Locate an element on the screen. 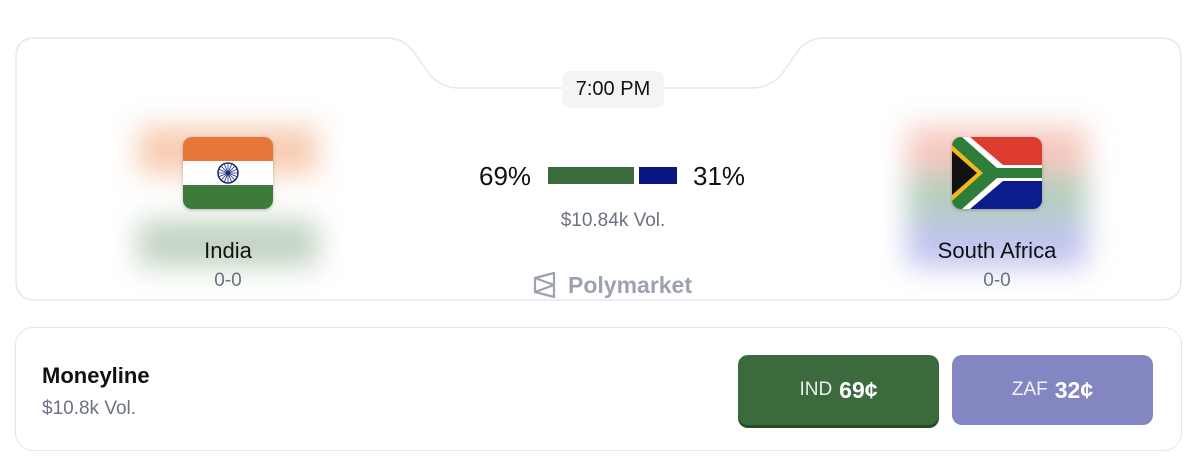  moneyline-volume: $10.8k Vol. is located at coordinates (89, 408).